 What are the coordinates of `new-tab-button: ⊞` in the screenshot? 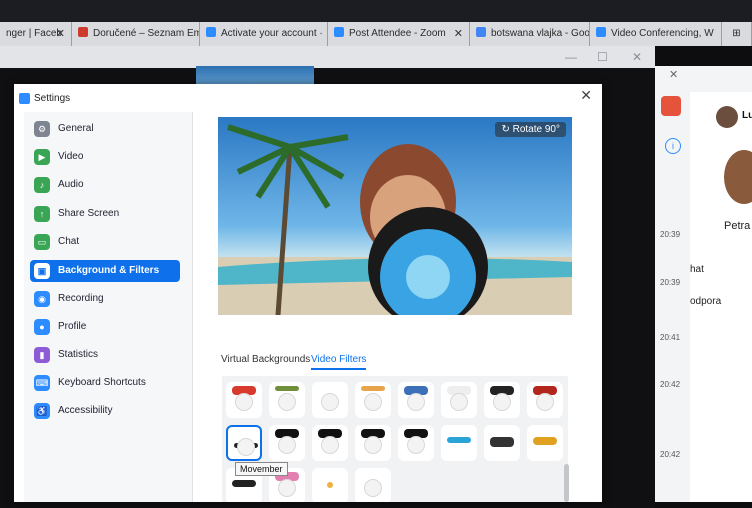 It's located at (737, 34).